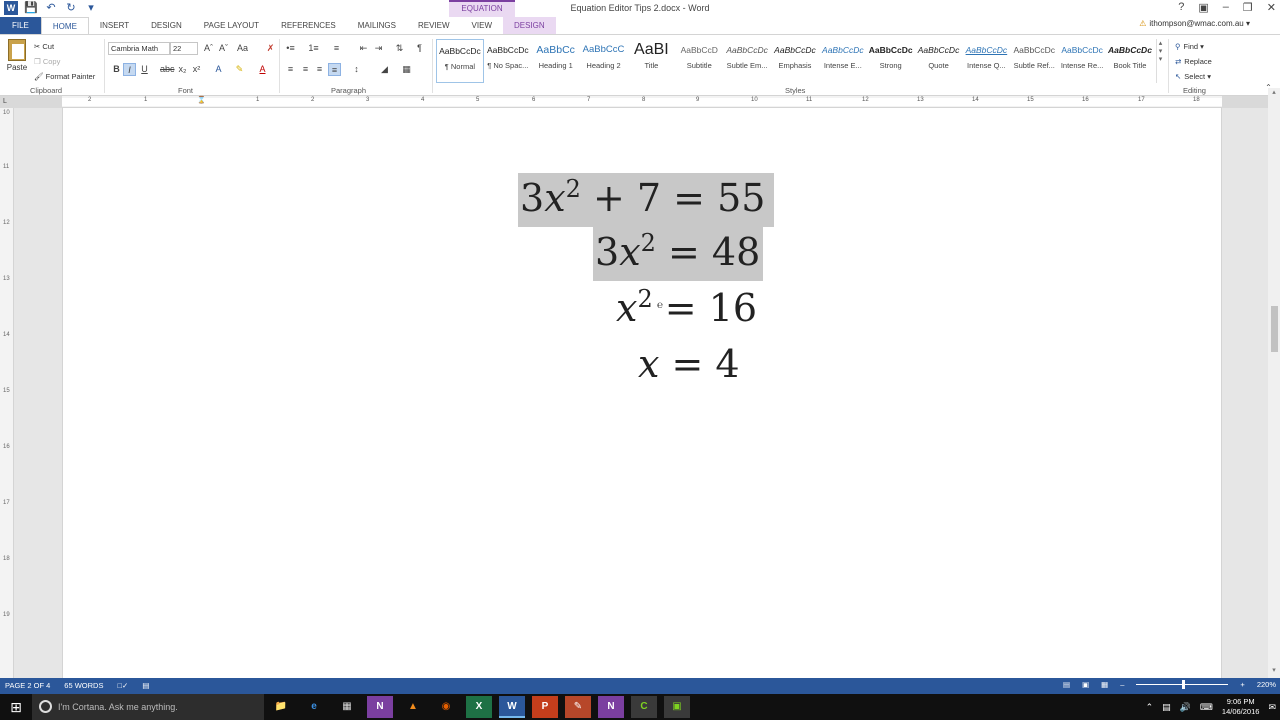  Describe the element at coordinates (1193, 61) in the screenshot. I see `replace-button: ⇄ Replace` at that location.